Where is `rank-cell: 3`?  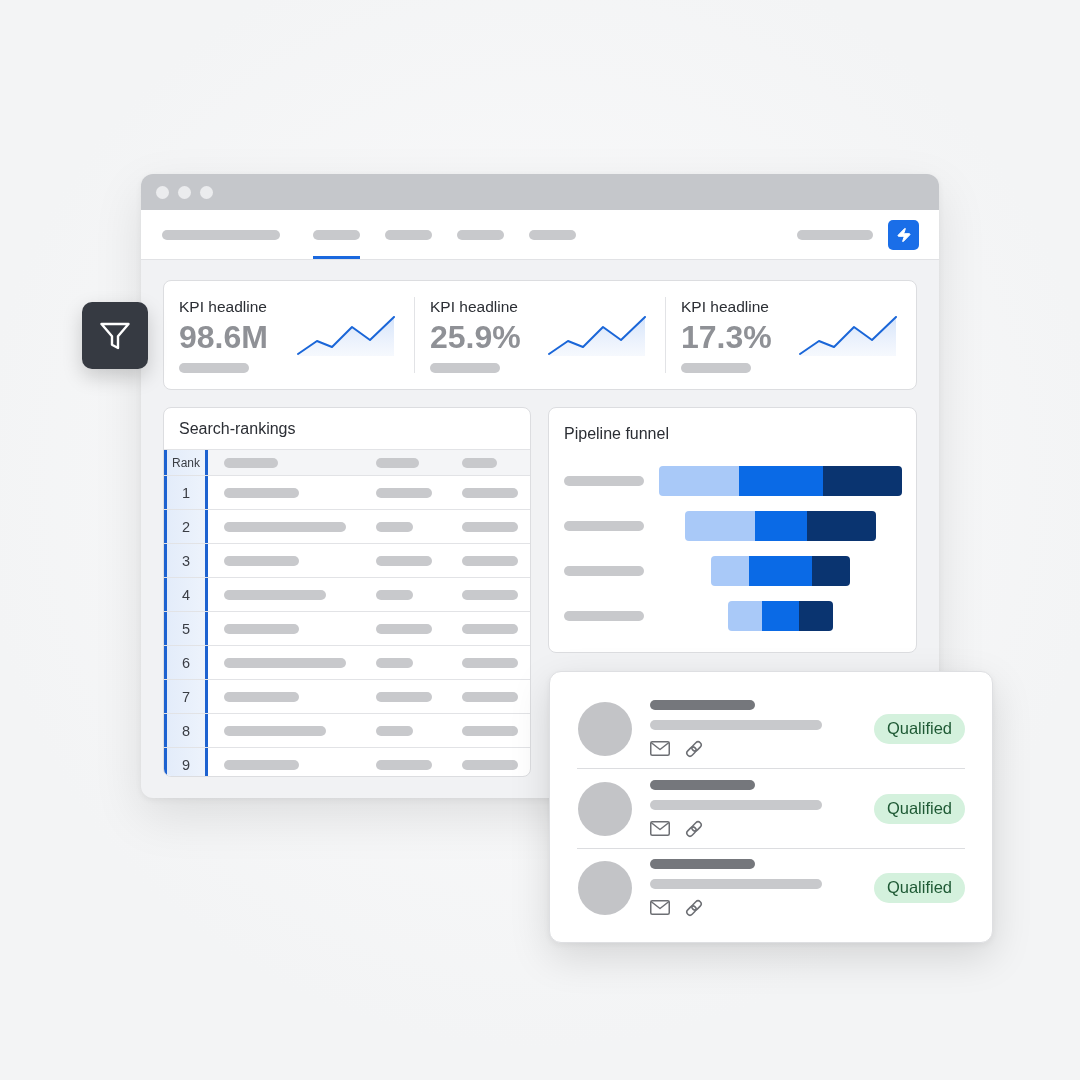 rank-cell: 3 is located at coordinates (186, 560).